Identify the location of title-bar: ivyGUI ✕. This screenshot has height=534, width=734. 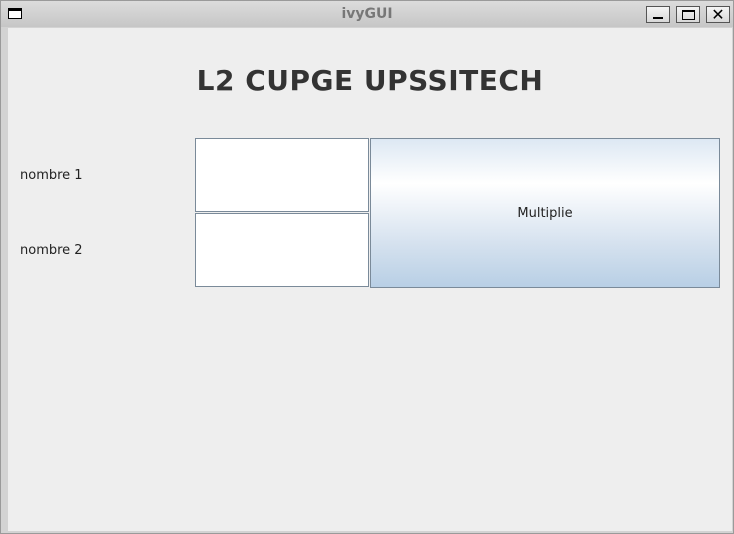
(367, 14).